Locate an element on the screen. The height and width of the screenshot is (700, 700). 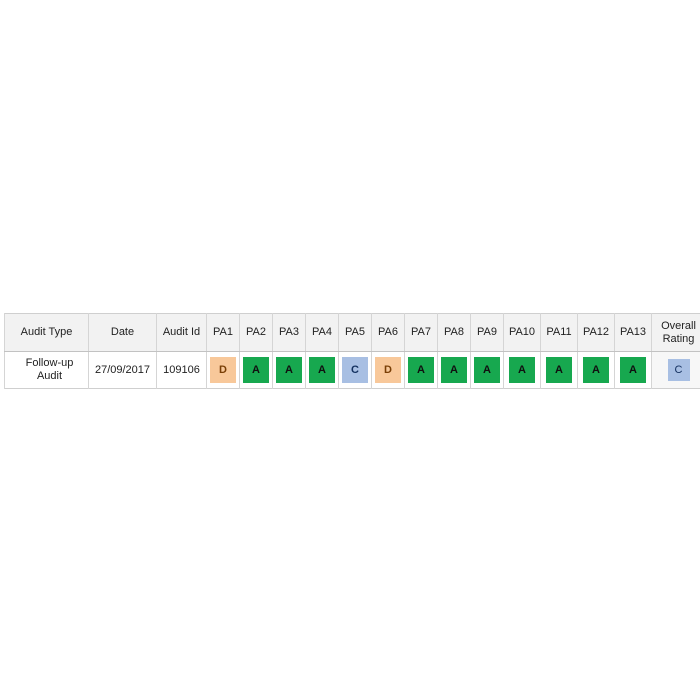
rating-badge-overall: C is located at coordinates (678, 370).